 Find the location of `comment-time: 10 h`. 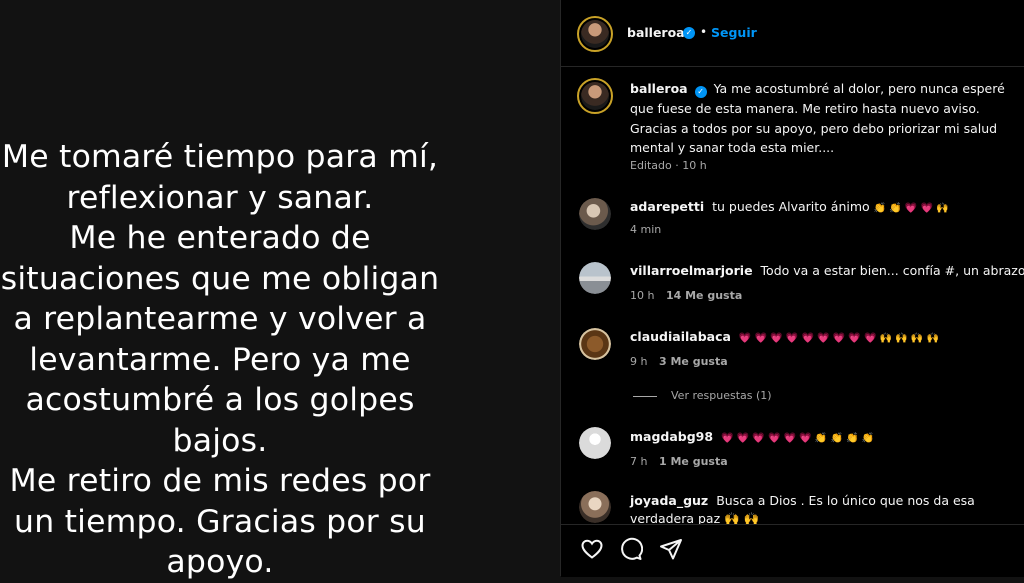

comment-time: 10 h is located at coordinates (642, 295).